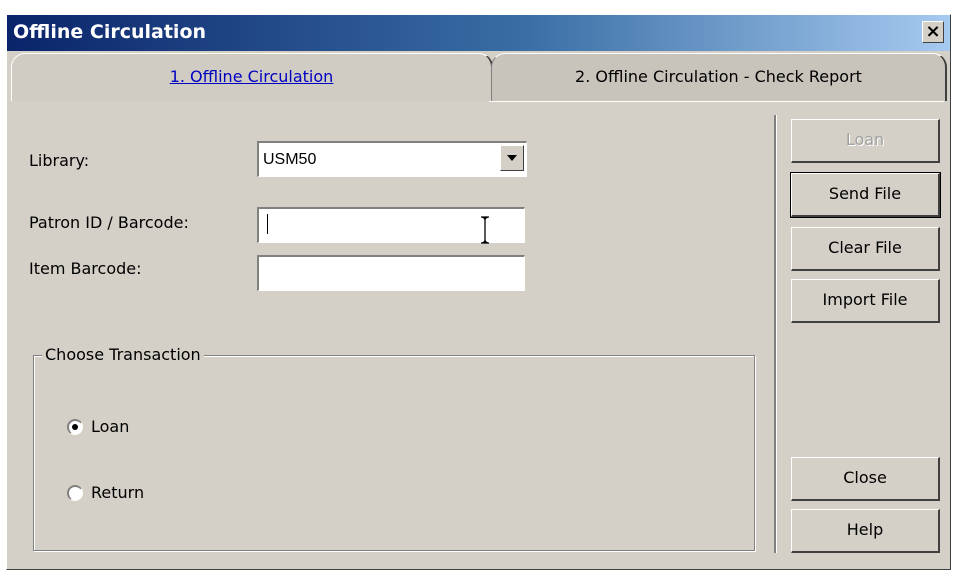  What do you see at coordinates (865, 195) in the screenshot?
I see `send-file-button: Send File` at bounding box center [865, 195].